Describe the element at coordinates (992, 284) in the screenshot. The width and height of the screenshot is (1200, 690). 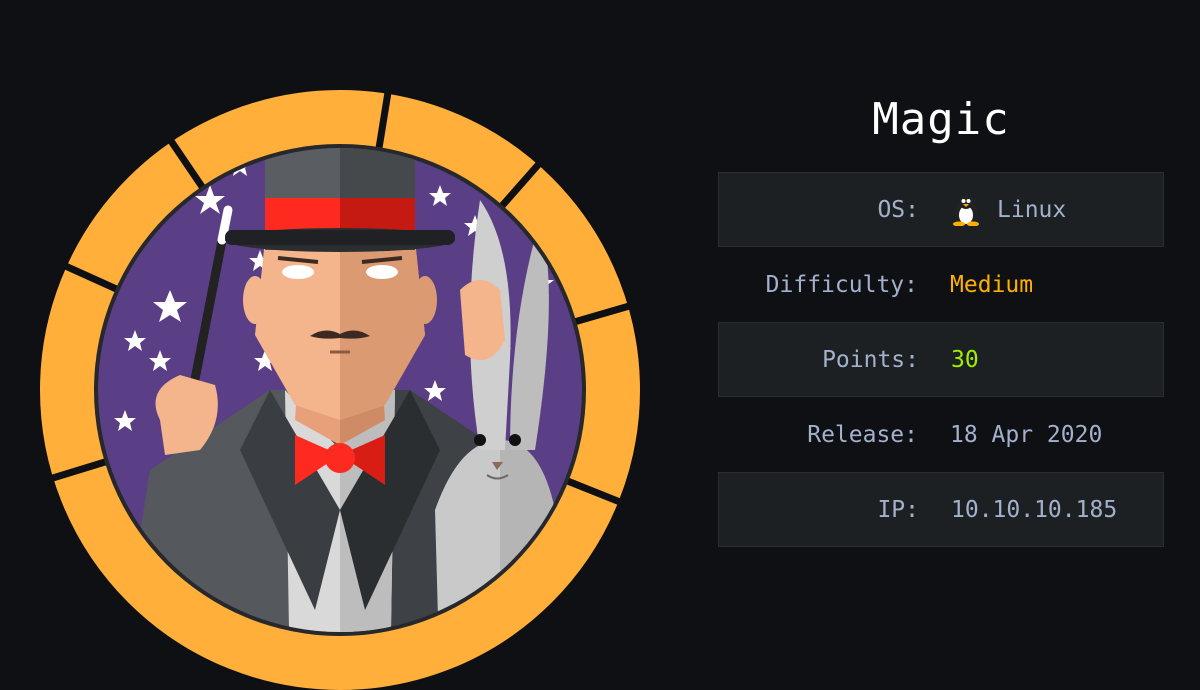
I see `difficulty-value: Medium` at that location.